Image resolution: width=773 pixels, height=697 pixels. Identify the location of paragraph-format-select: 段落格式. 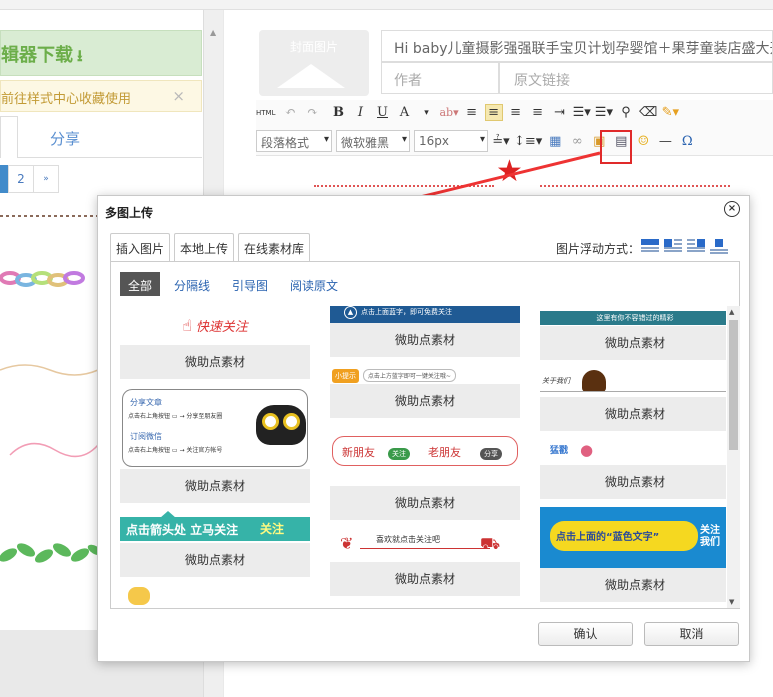
(294, 141).